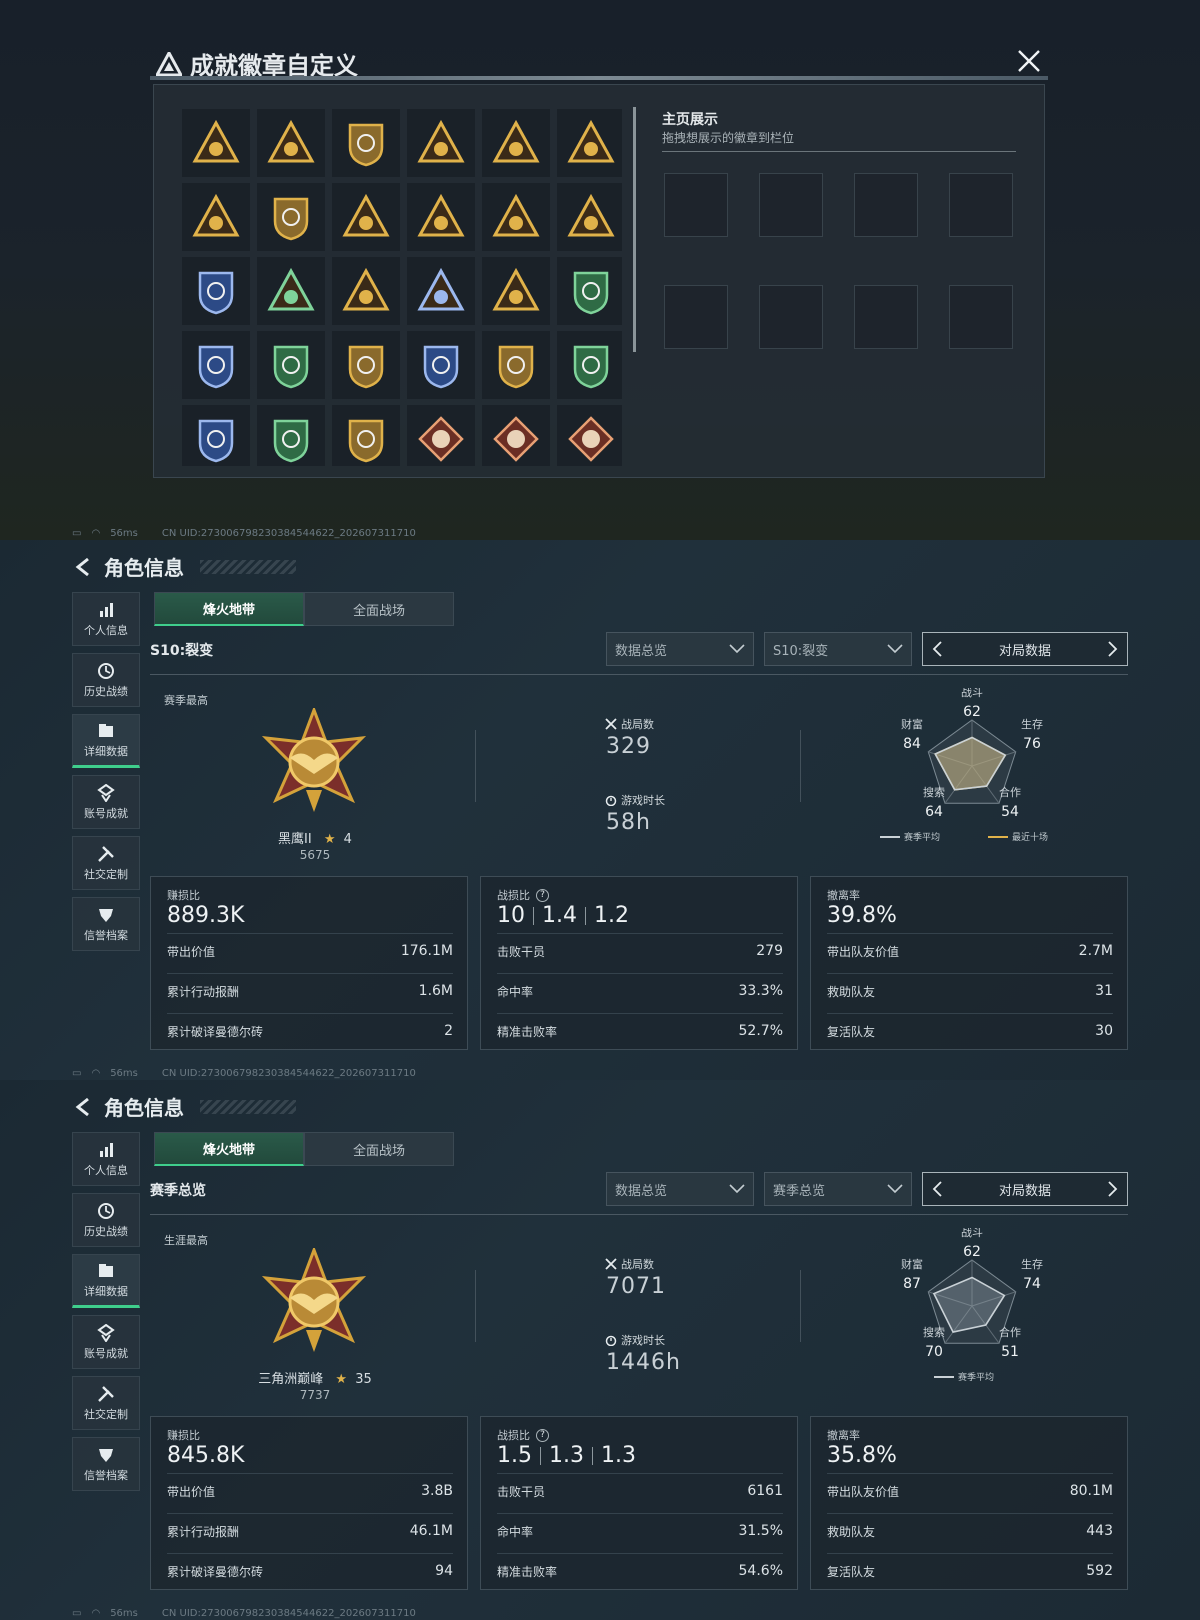 This screenshot has height=1620, width=1200. Describe the element at coordinates (216, 435) in the screenshot. I see `green-cycle-badge` at that location.